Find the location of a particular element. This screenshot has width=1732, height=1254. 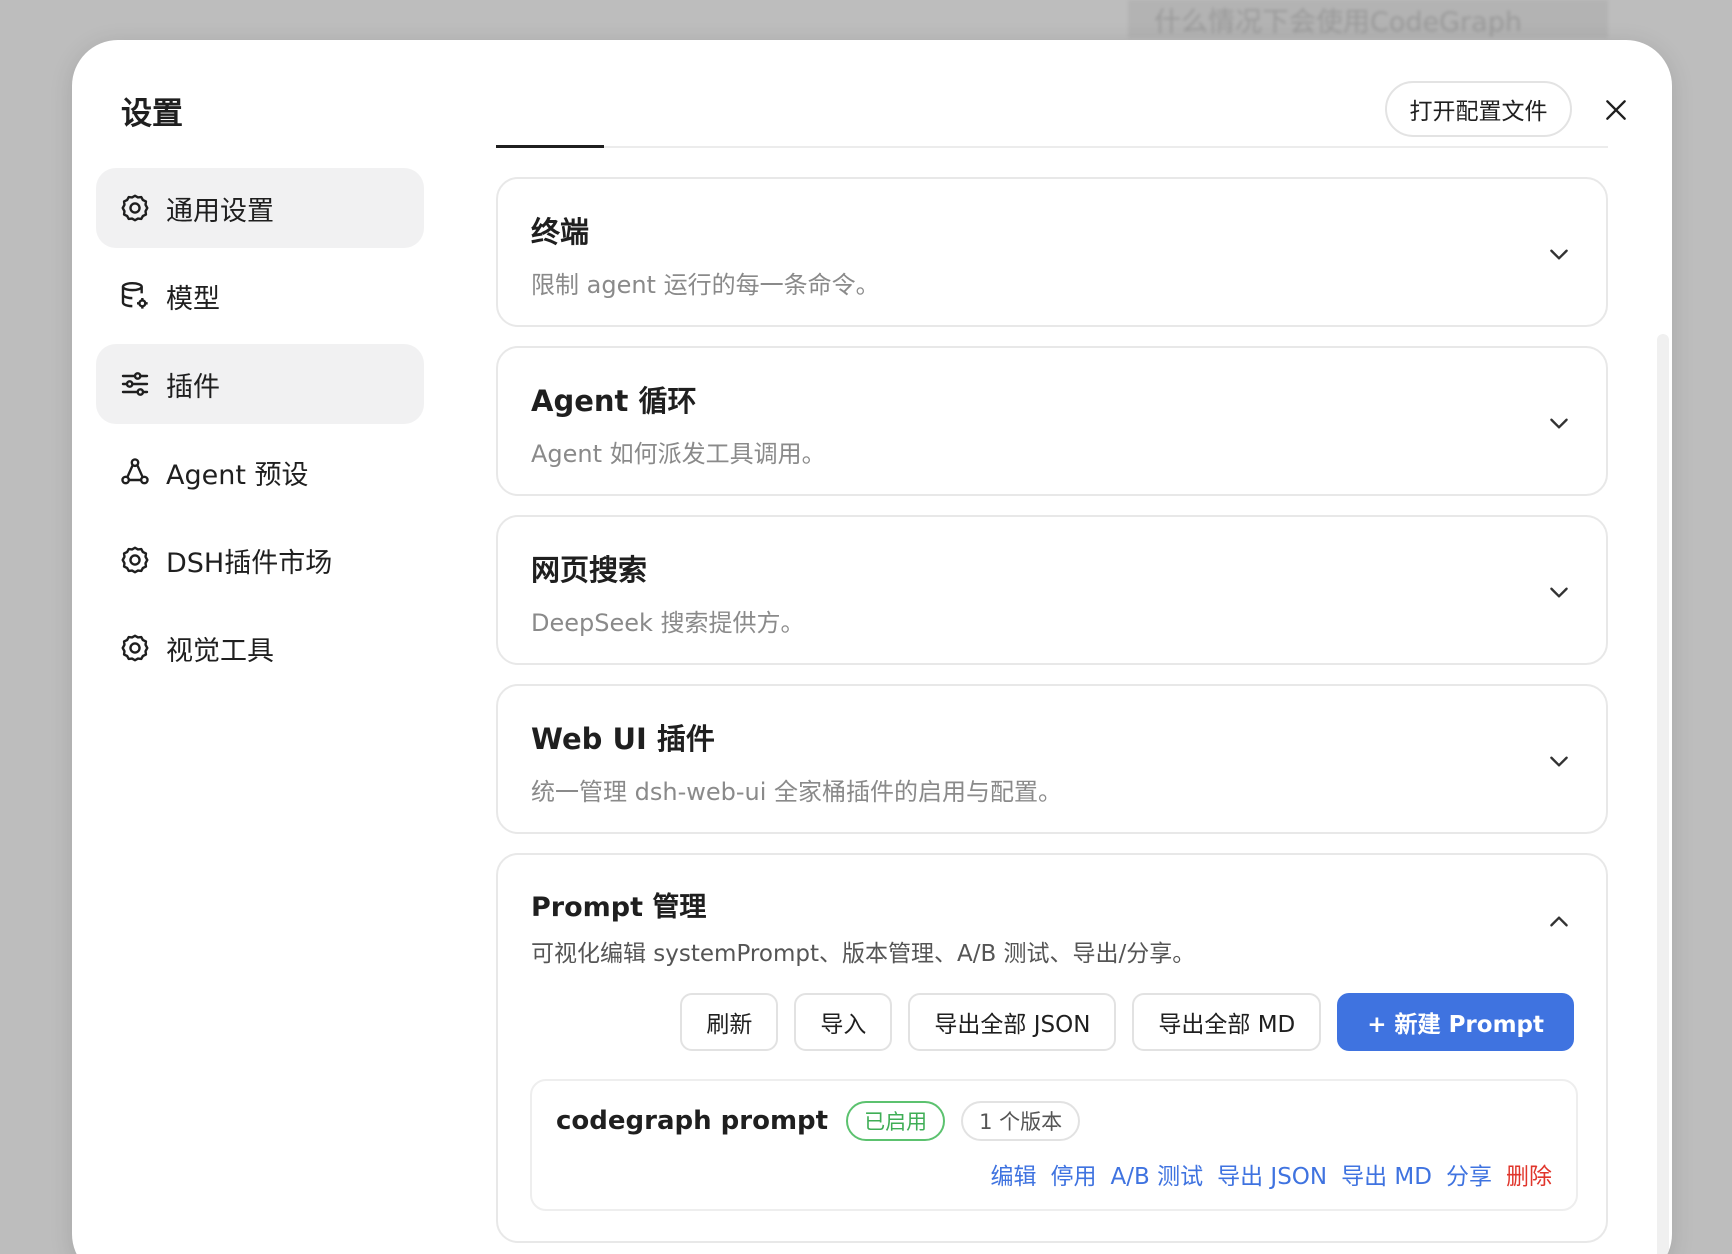

scrollbar is located at coordinates (1663, 794).